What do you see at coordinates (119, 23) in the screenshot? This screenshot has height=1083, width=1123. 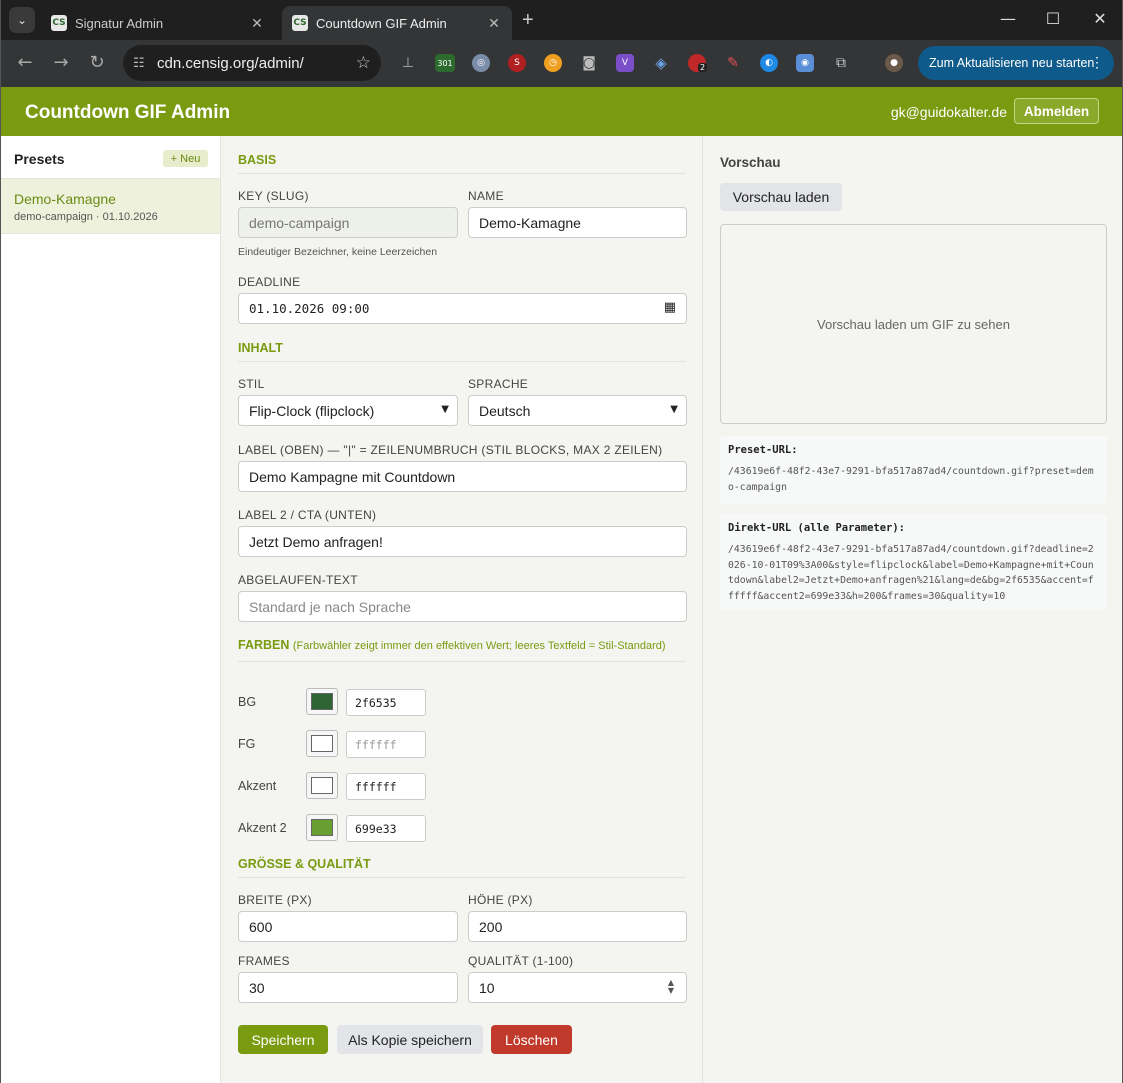 I see `tab-title: Signatur Admin` at bounding box center [119, 23].